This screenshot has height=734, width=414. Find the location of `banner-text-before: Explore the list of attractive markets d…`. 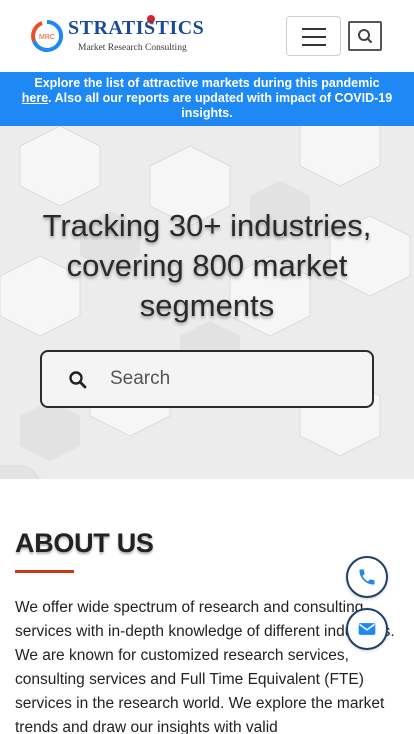

banner-text-before: Explore the list of attractive markets d… is located at coordinates (207, 83).